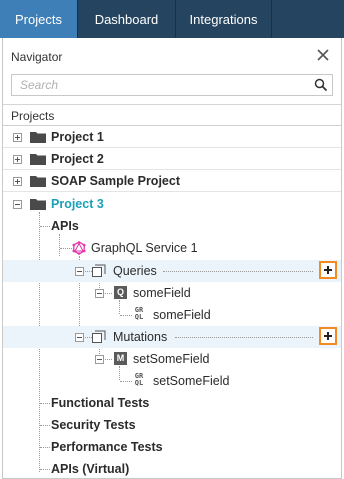 The height and width of the screenshot is (479, 344). What do you see at coordinates (172, 337) in the screenshot?
I see `tree-item-mutations: Mutations` at bounding box center [172, 337].